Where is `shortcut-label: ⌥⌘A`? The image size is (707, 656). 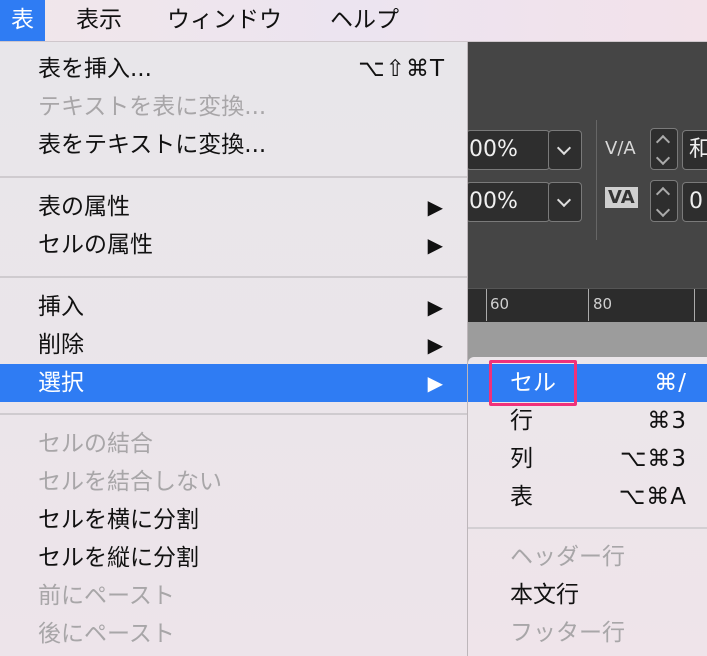 shortcut-label: ⌥⌘A is located at coordinates (652, 497).